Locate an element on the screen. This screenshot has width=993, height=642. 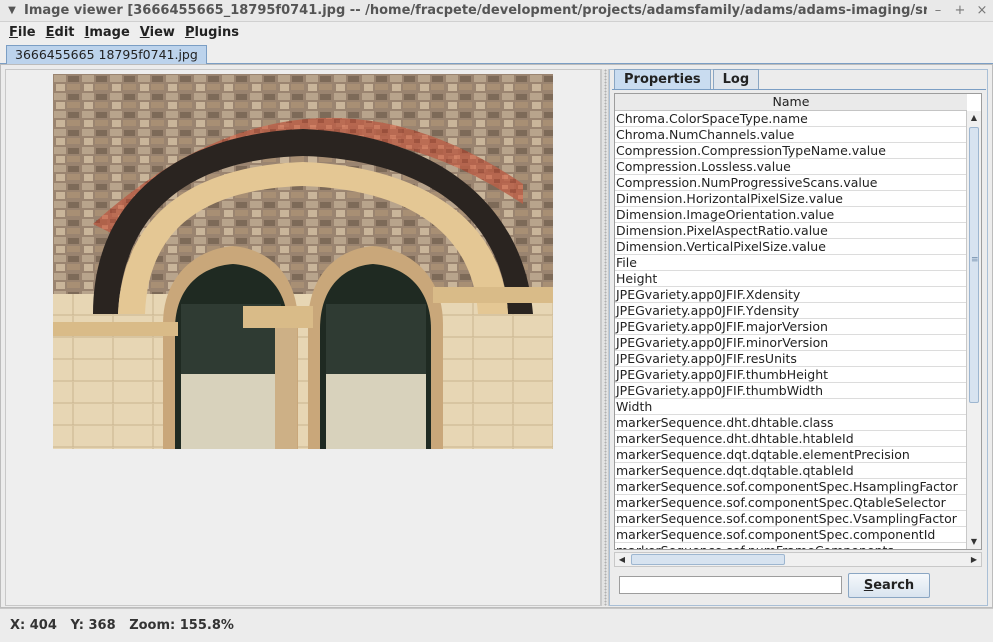
menu-edit: Edit is located at coordinates (60, 32).